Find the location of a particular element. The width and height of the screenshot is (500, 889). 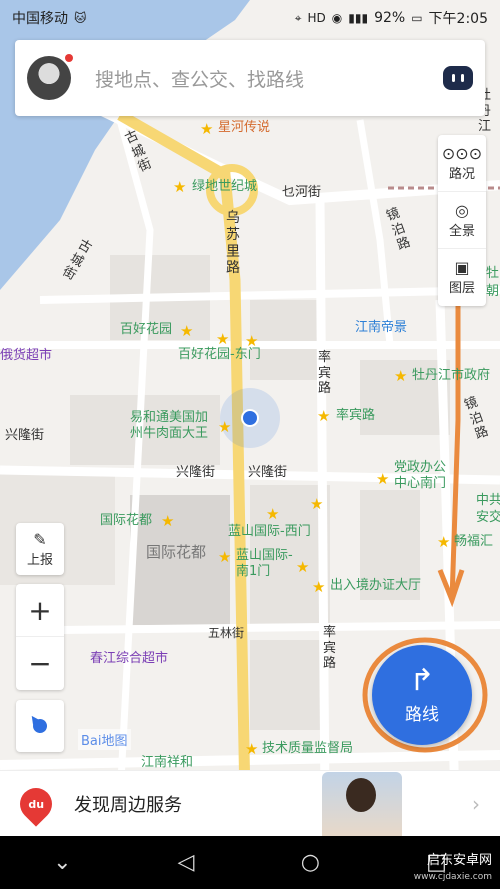

cat-icon: 🐱 is located at coordinates (80, 18).